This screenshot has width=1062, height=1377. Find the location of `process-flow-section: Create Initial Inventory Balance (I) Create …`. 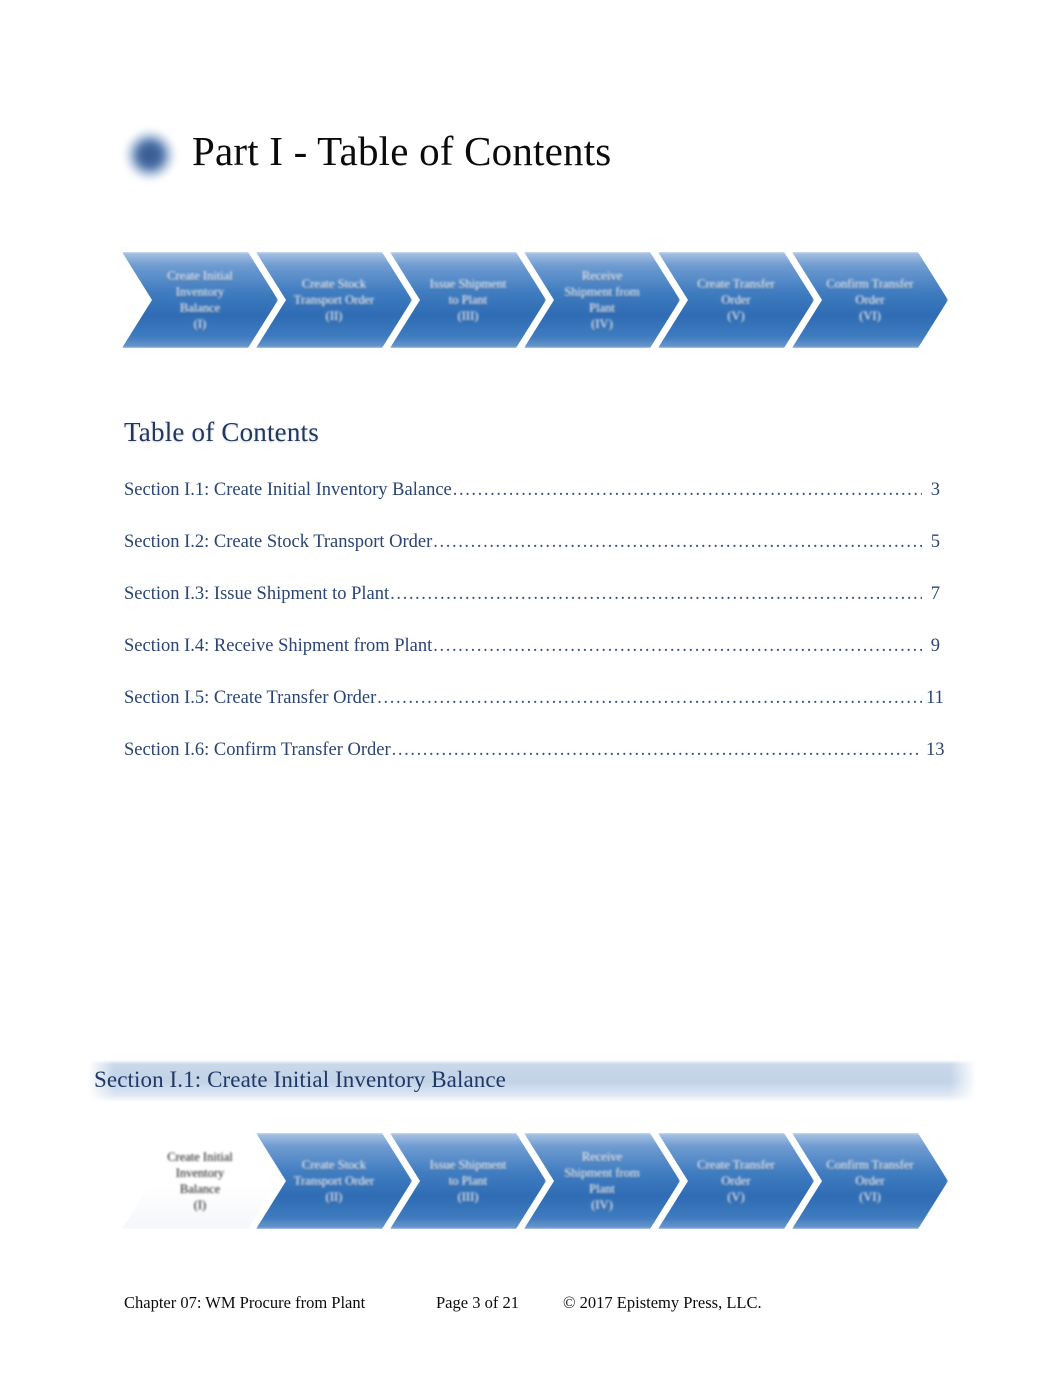

process-flow-section: Create Initial Inventory Balance (I) Create … is located at coordinates (535, 1181).